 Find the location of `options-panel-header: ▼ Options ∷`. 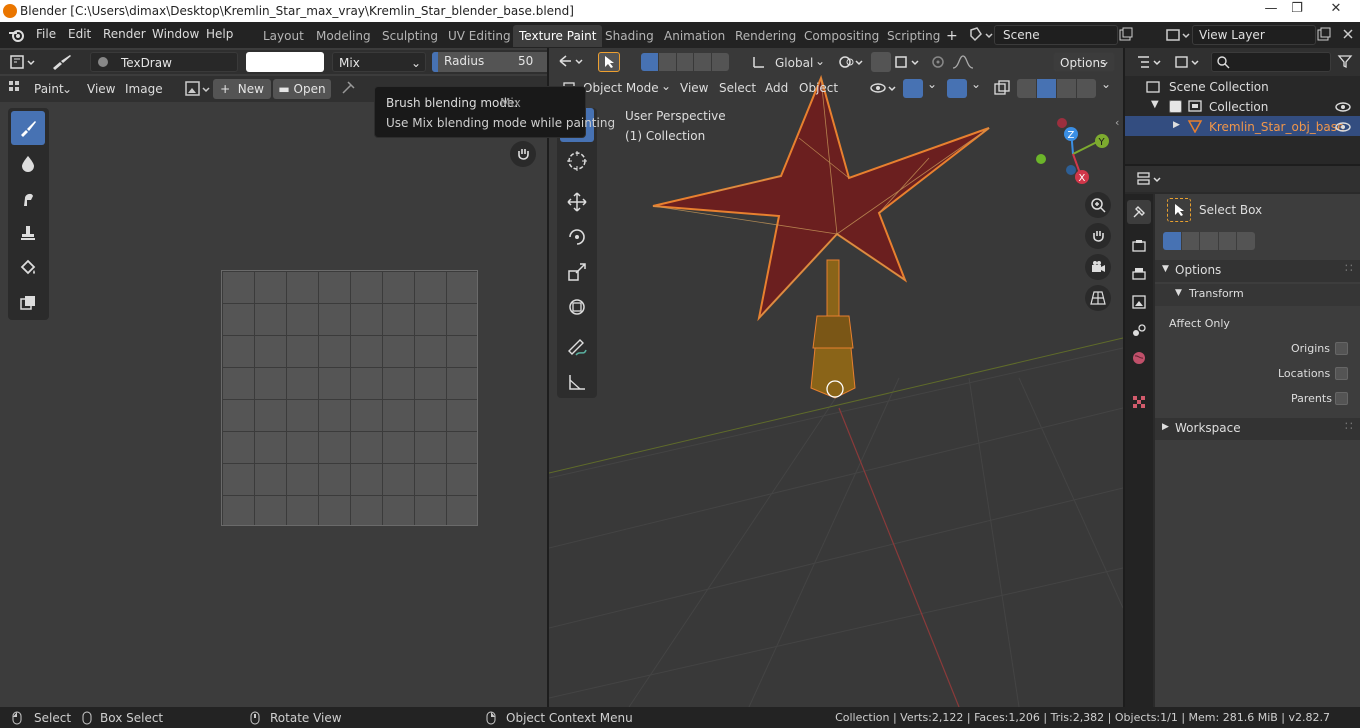

options-panel-header: ▼ Options ∷ is located at coordinates (1257, 271).